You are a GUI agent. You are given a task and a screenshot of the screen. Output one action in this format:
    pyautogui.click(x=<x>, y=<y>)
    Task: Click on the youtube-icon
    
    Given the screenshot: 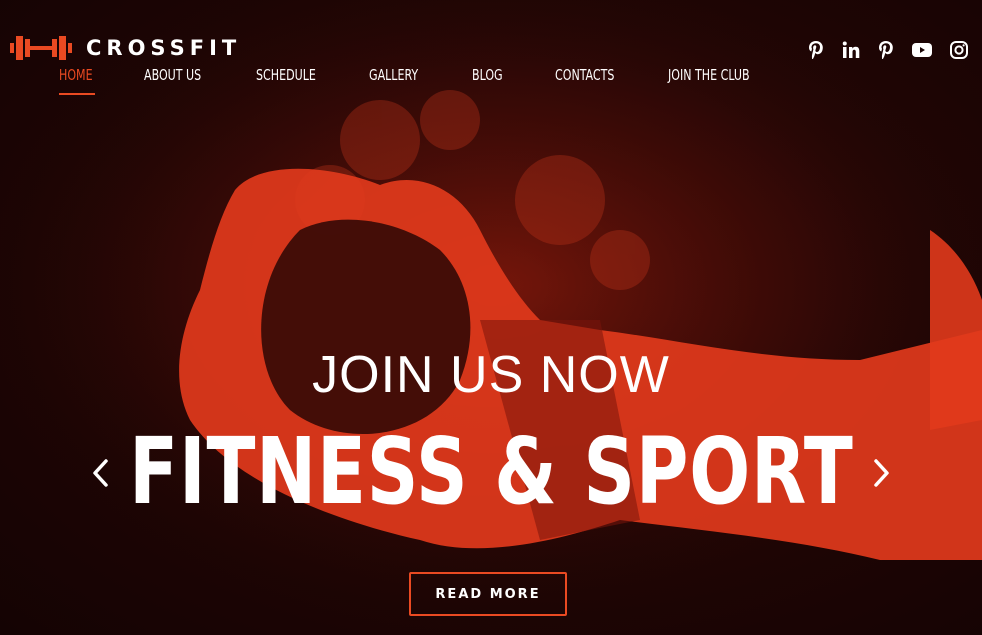 What is the action you would take?
    pyautogui.click(x=922, y=50)
    